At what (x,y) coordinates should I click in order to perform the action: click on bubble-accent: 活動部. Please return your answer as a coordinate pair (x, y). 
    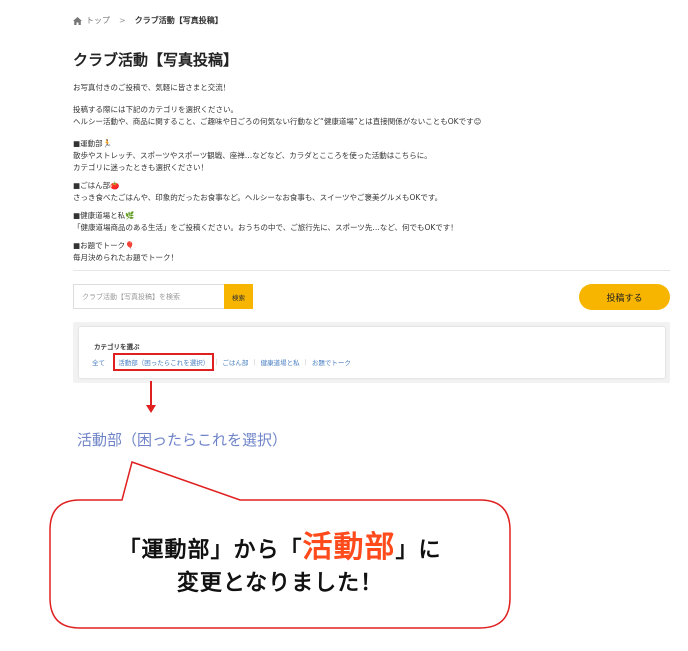
    Looking at the image, I should click on (349, 547).